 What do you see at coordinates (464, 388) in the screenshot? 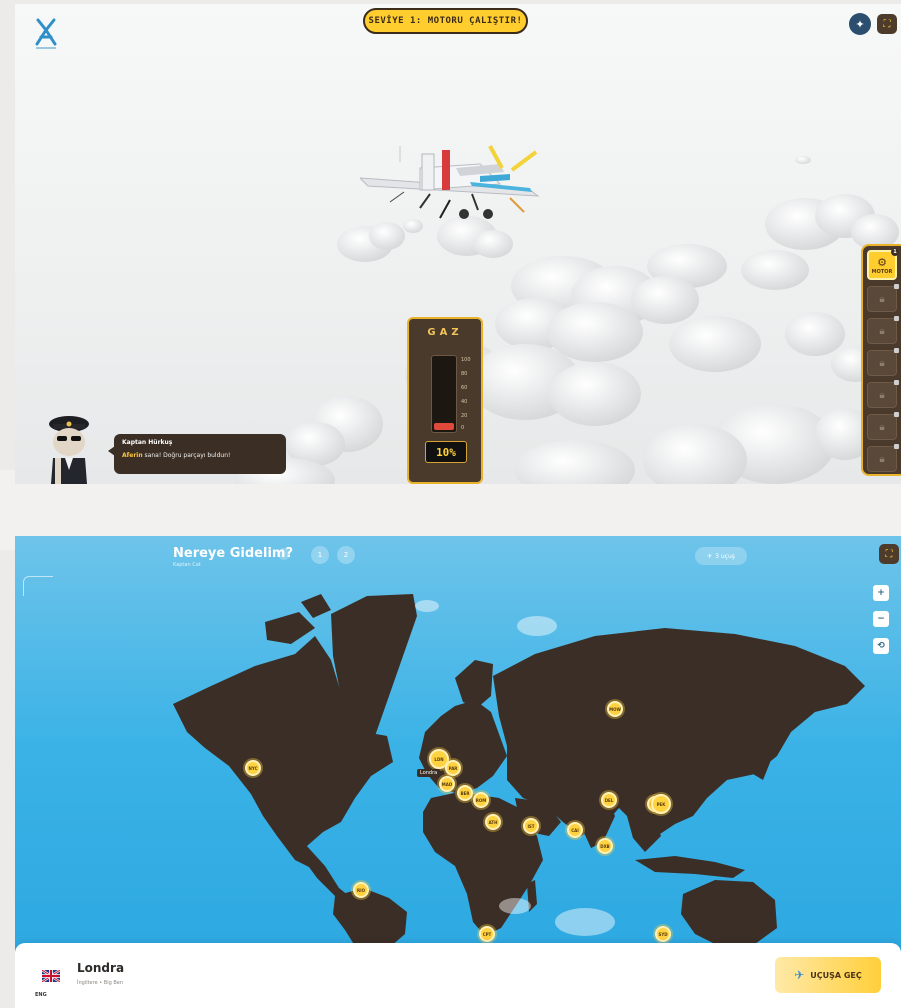
I see `throttle-tick: 60` at bounding box center [464, 388].